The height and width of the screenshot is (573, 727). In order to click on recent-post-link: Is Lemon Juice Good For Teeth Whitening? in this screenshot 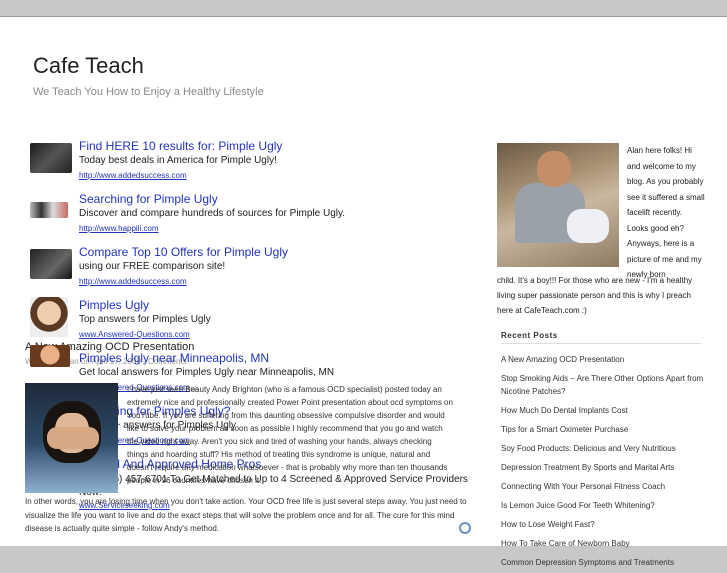, I will do `click(603, 505)`.